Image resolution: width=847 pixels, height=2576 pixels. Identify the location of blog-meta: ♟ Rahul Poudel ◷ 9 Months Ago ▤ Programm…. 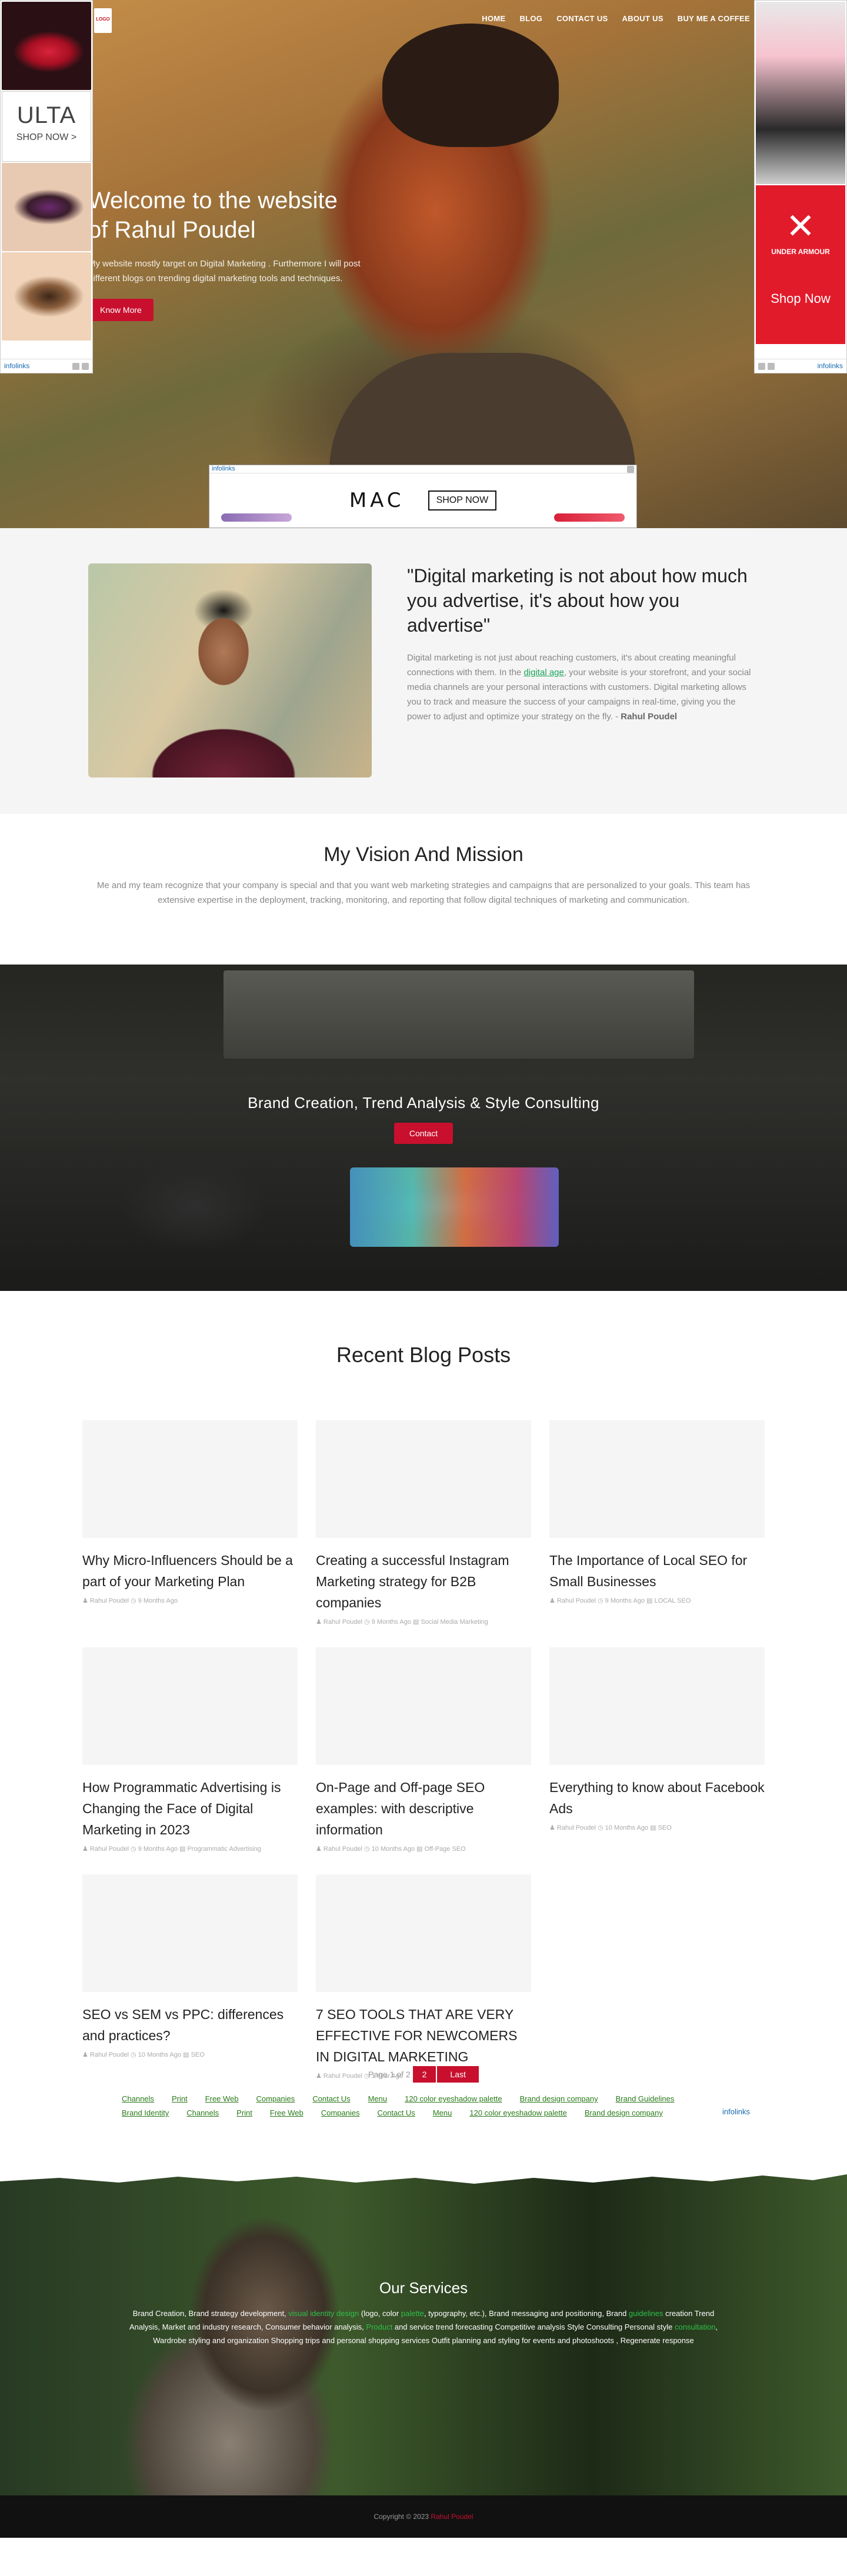
(171, 1849).